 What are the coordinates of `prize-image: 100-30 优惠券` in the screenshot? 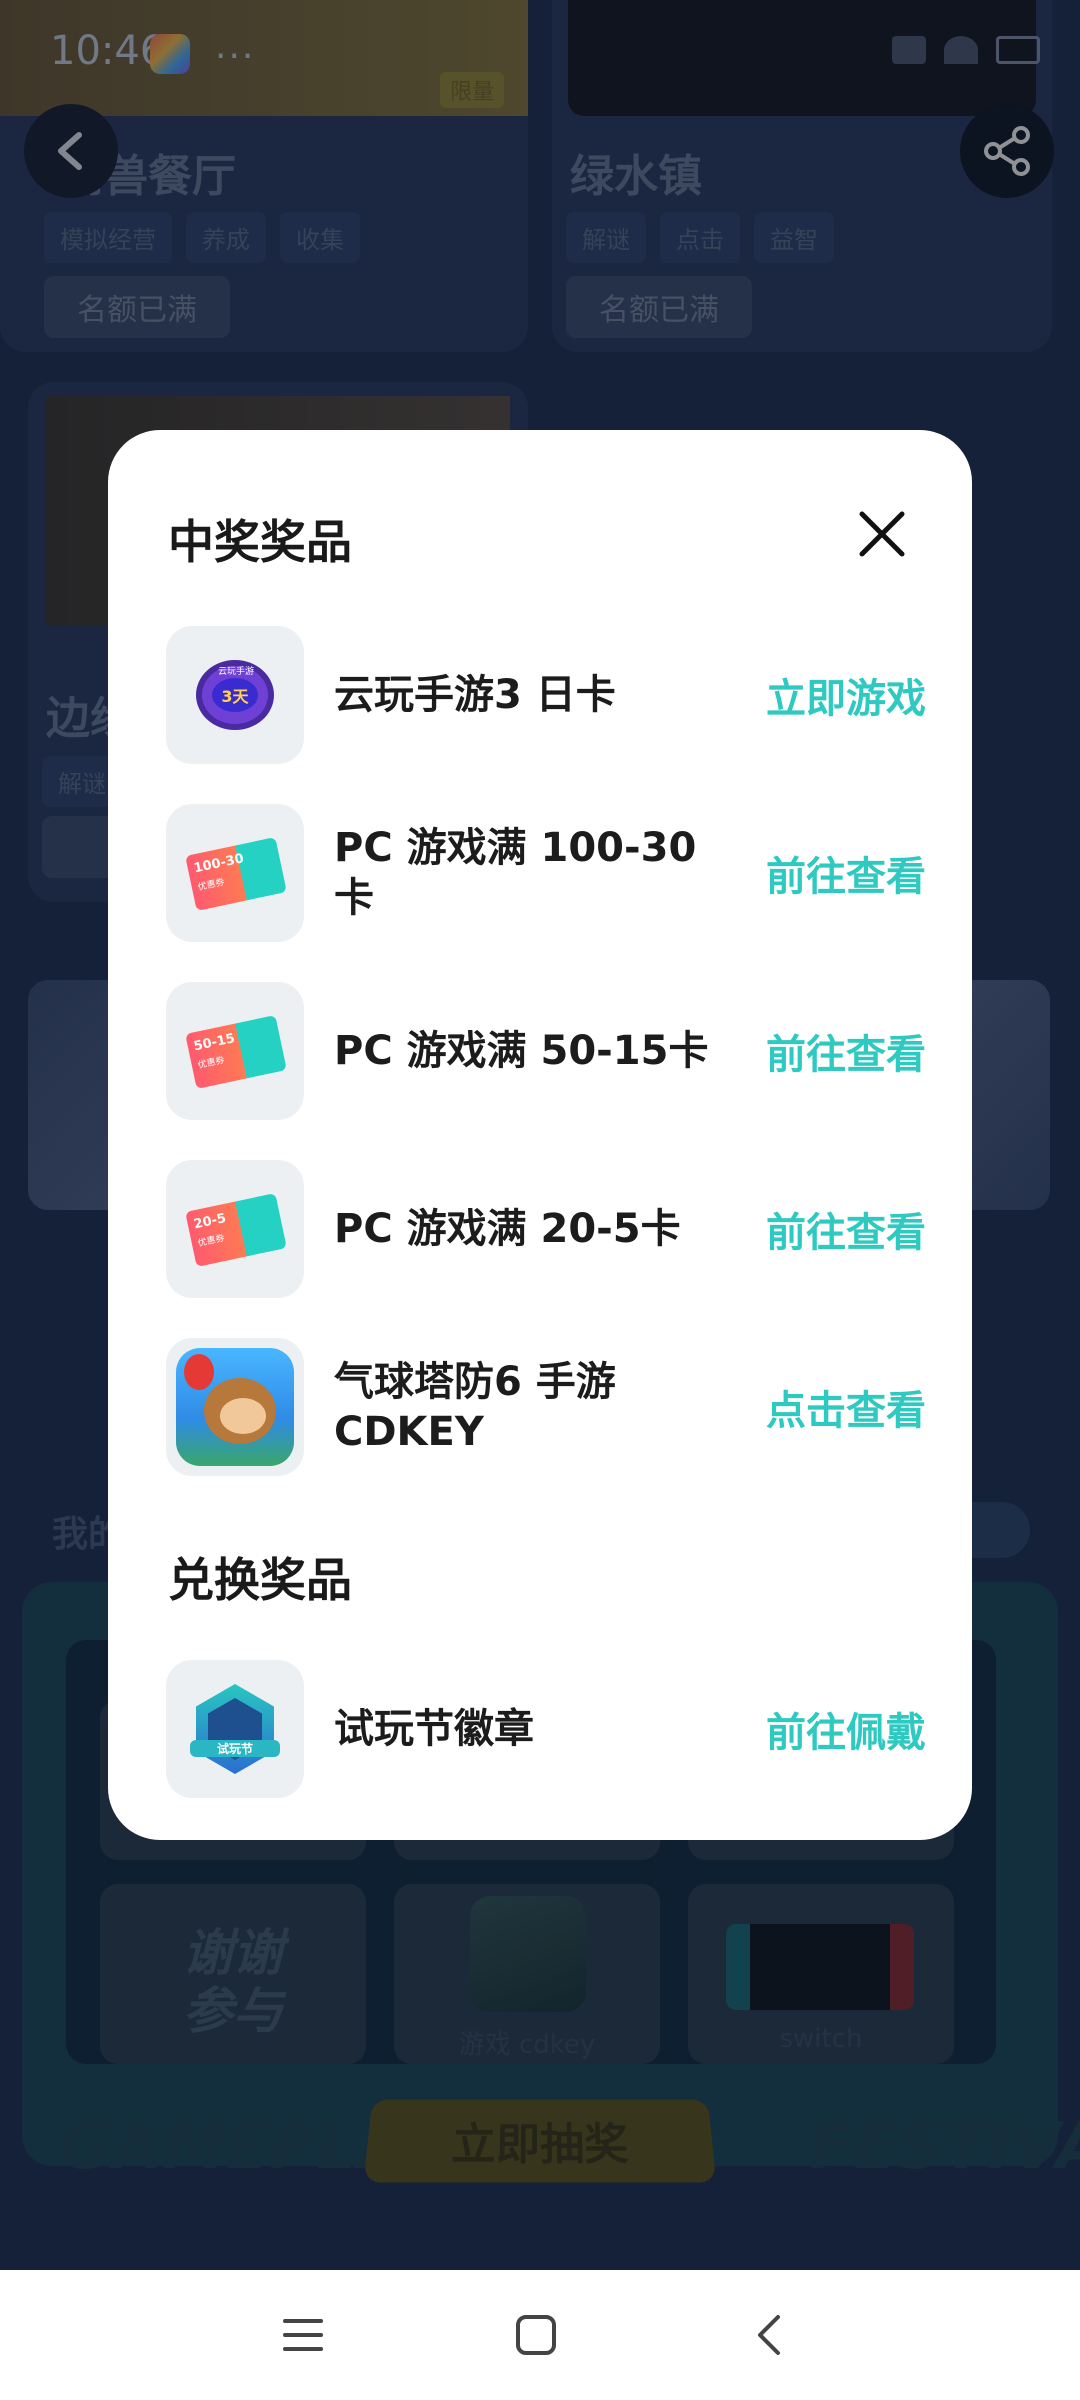 It's located at (235, 873).